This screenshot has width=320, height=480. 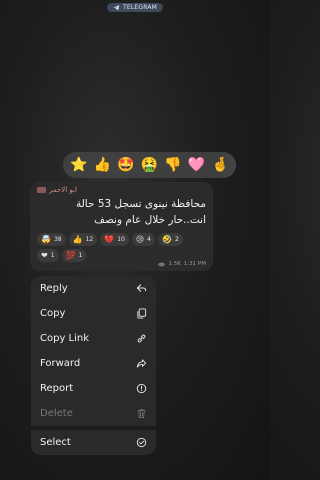 What do you see at coordinates (77, 239) in the screenshot?
I see `reaction-chip-emoji: 👍` at bounding box center [77, 239].